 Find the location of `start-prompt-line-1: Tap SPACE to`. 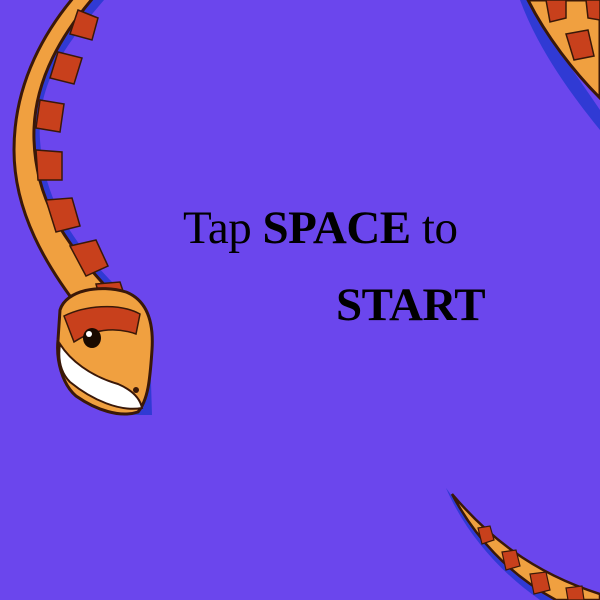

start-prompt-line-1: Tap SPACE to is located at coordinates (320, 228).